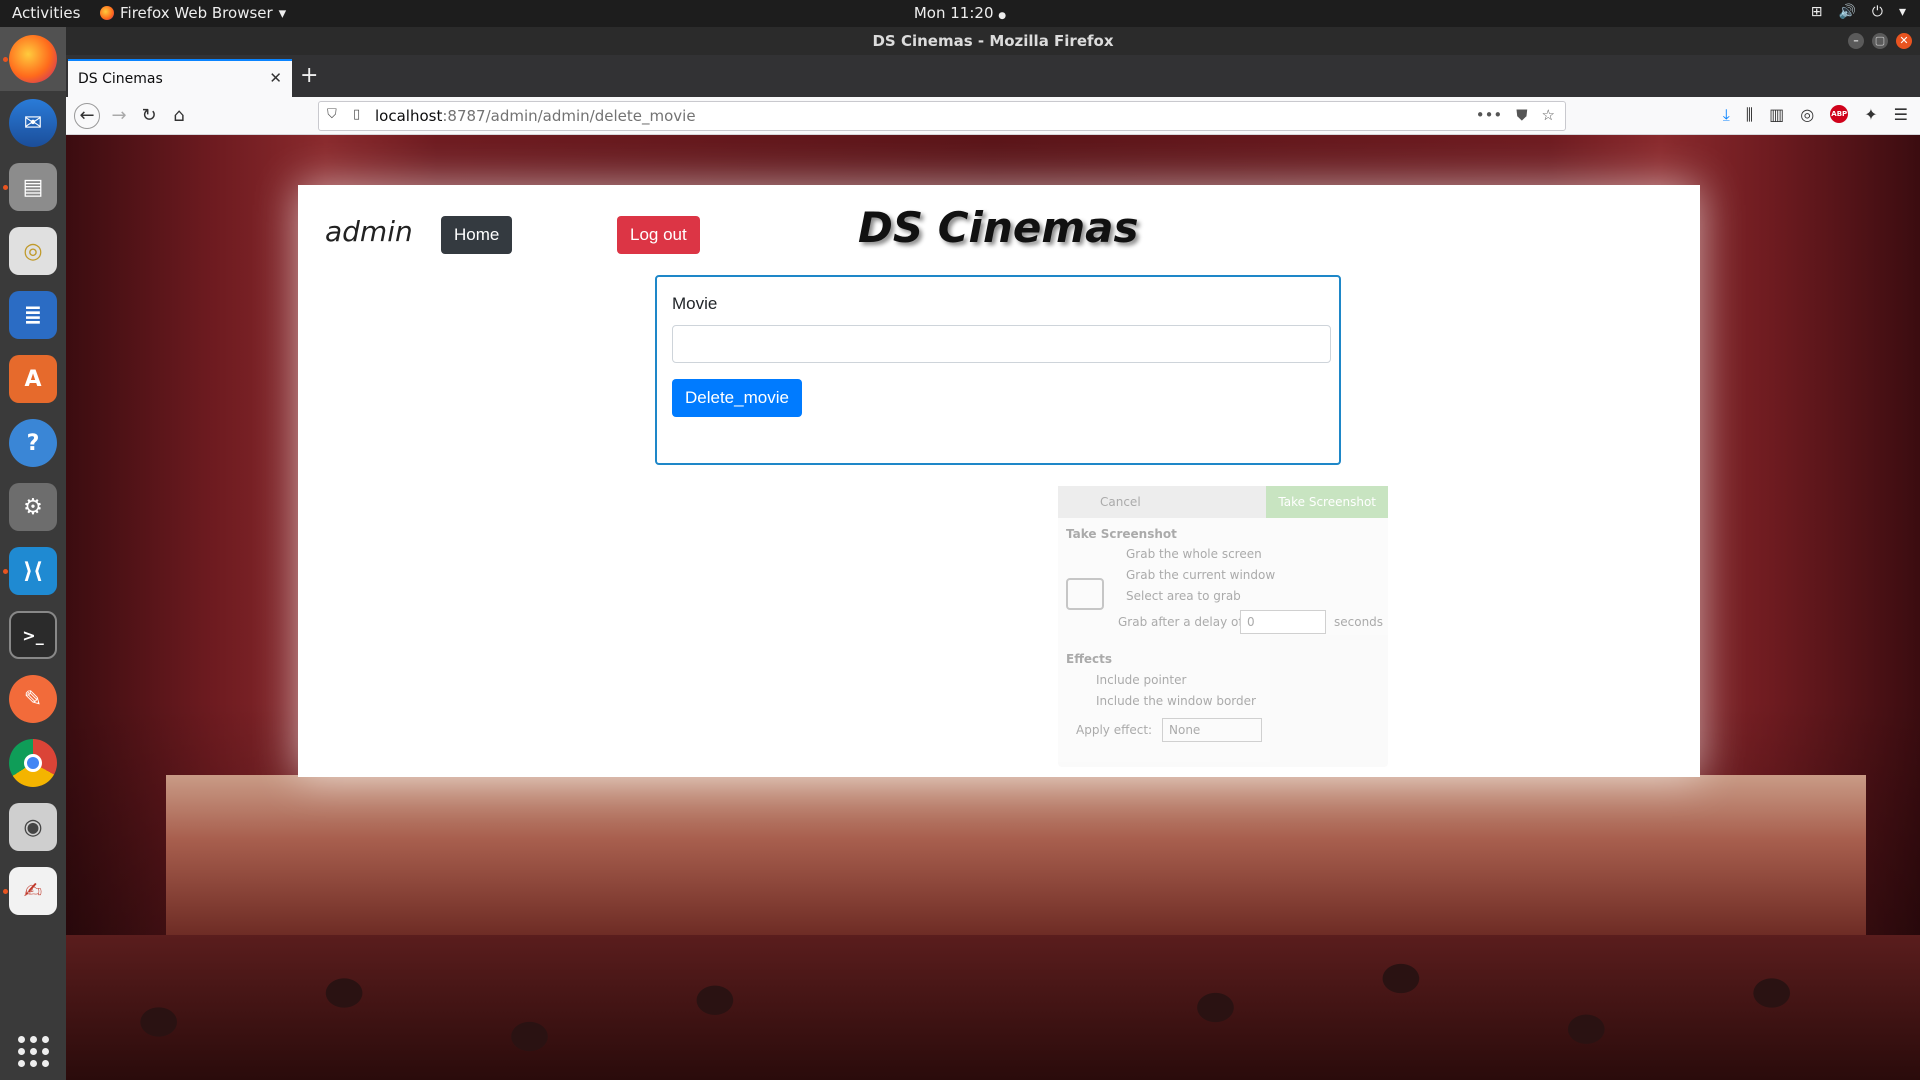  I want to click on dialog-option: Include the window border, so click(1176, 701).